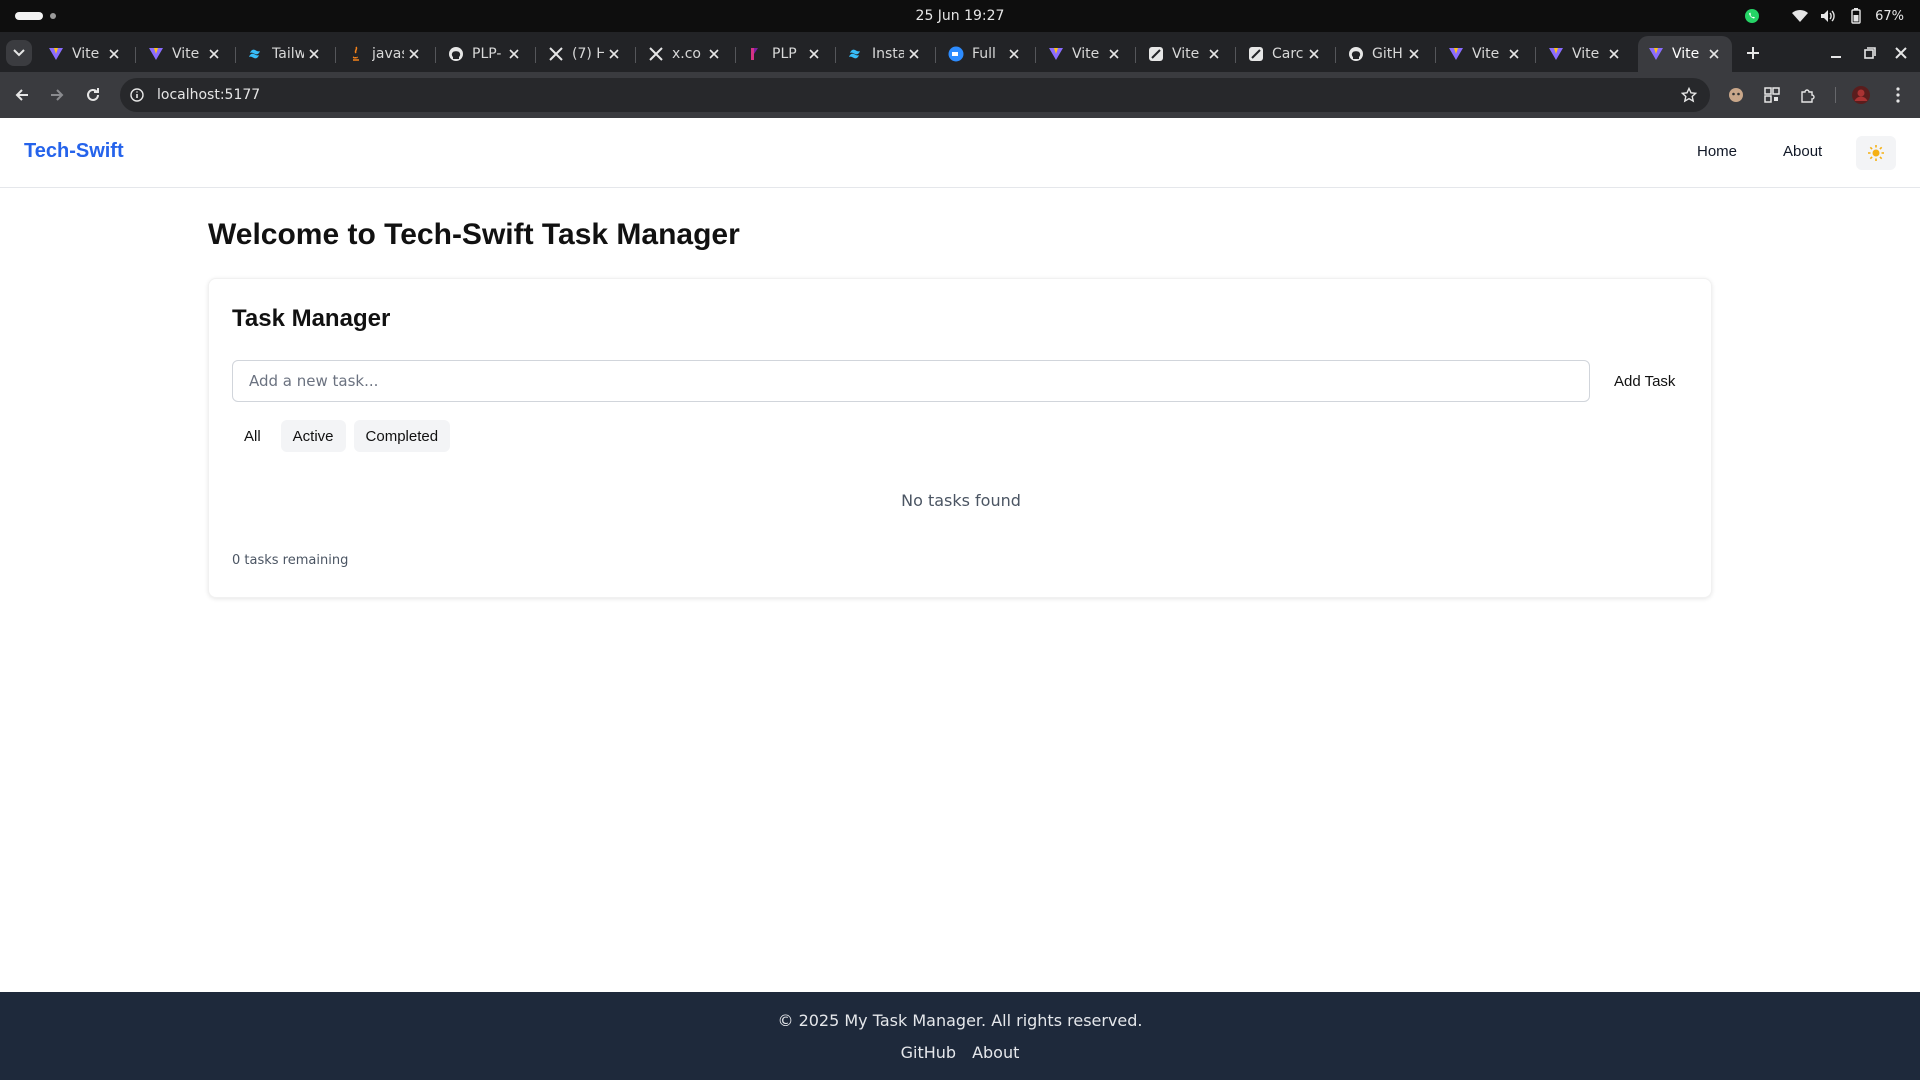  I want to click on filter-active-button: Active, so click(313, 436).